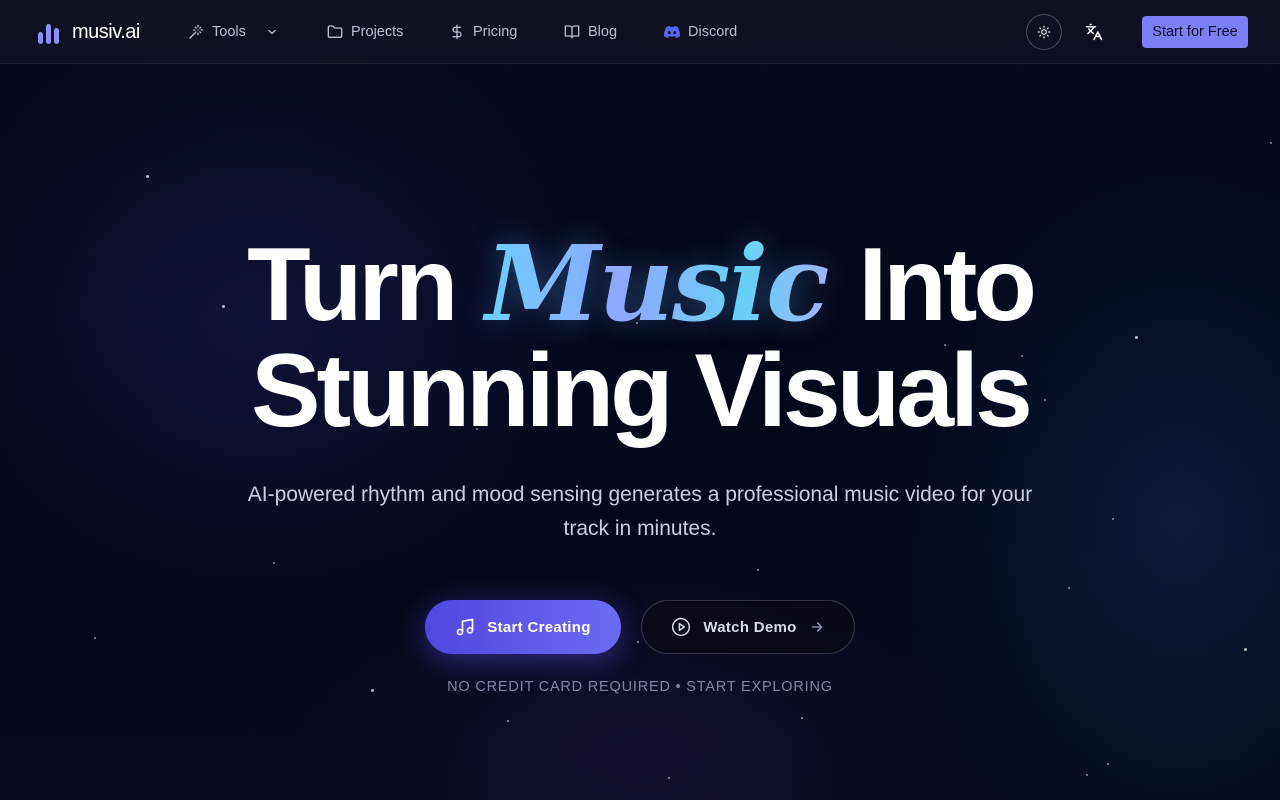  I want to click on nav-projects: Projects, so click(365, 32).